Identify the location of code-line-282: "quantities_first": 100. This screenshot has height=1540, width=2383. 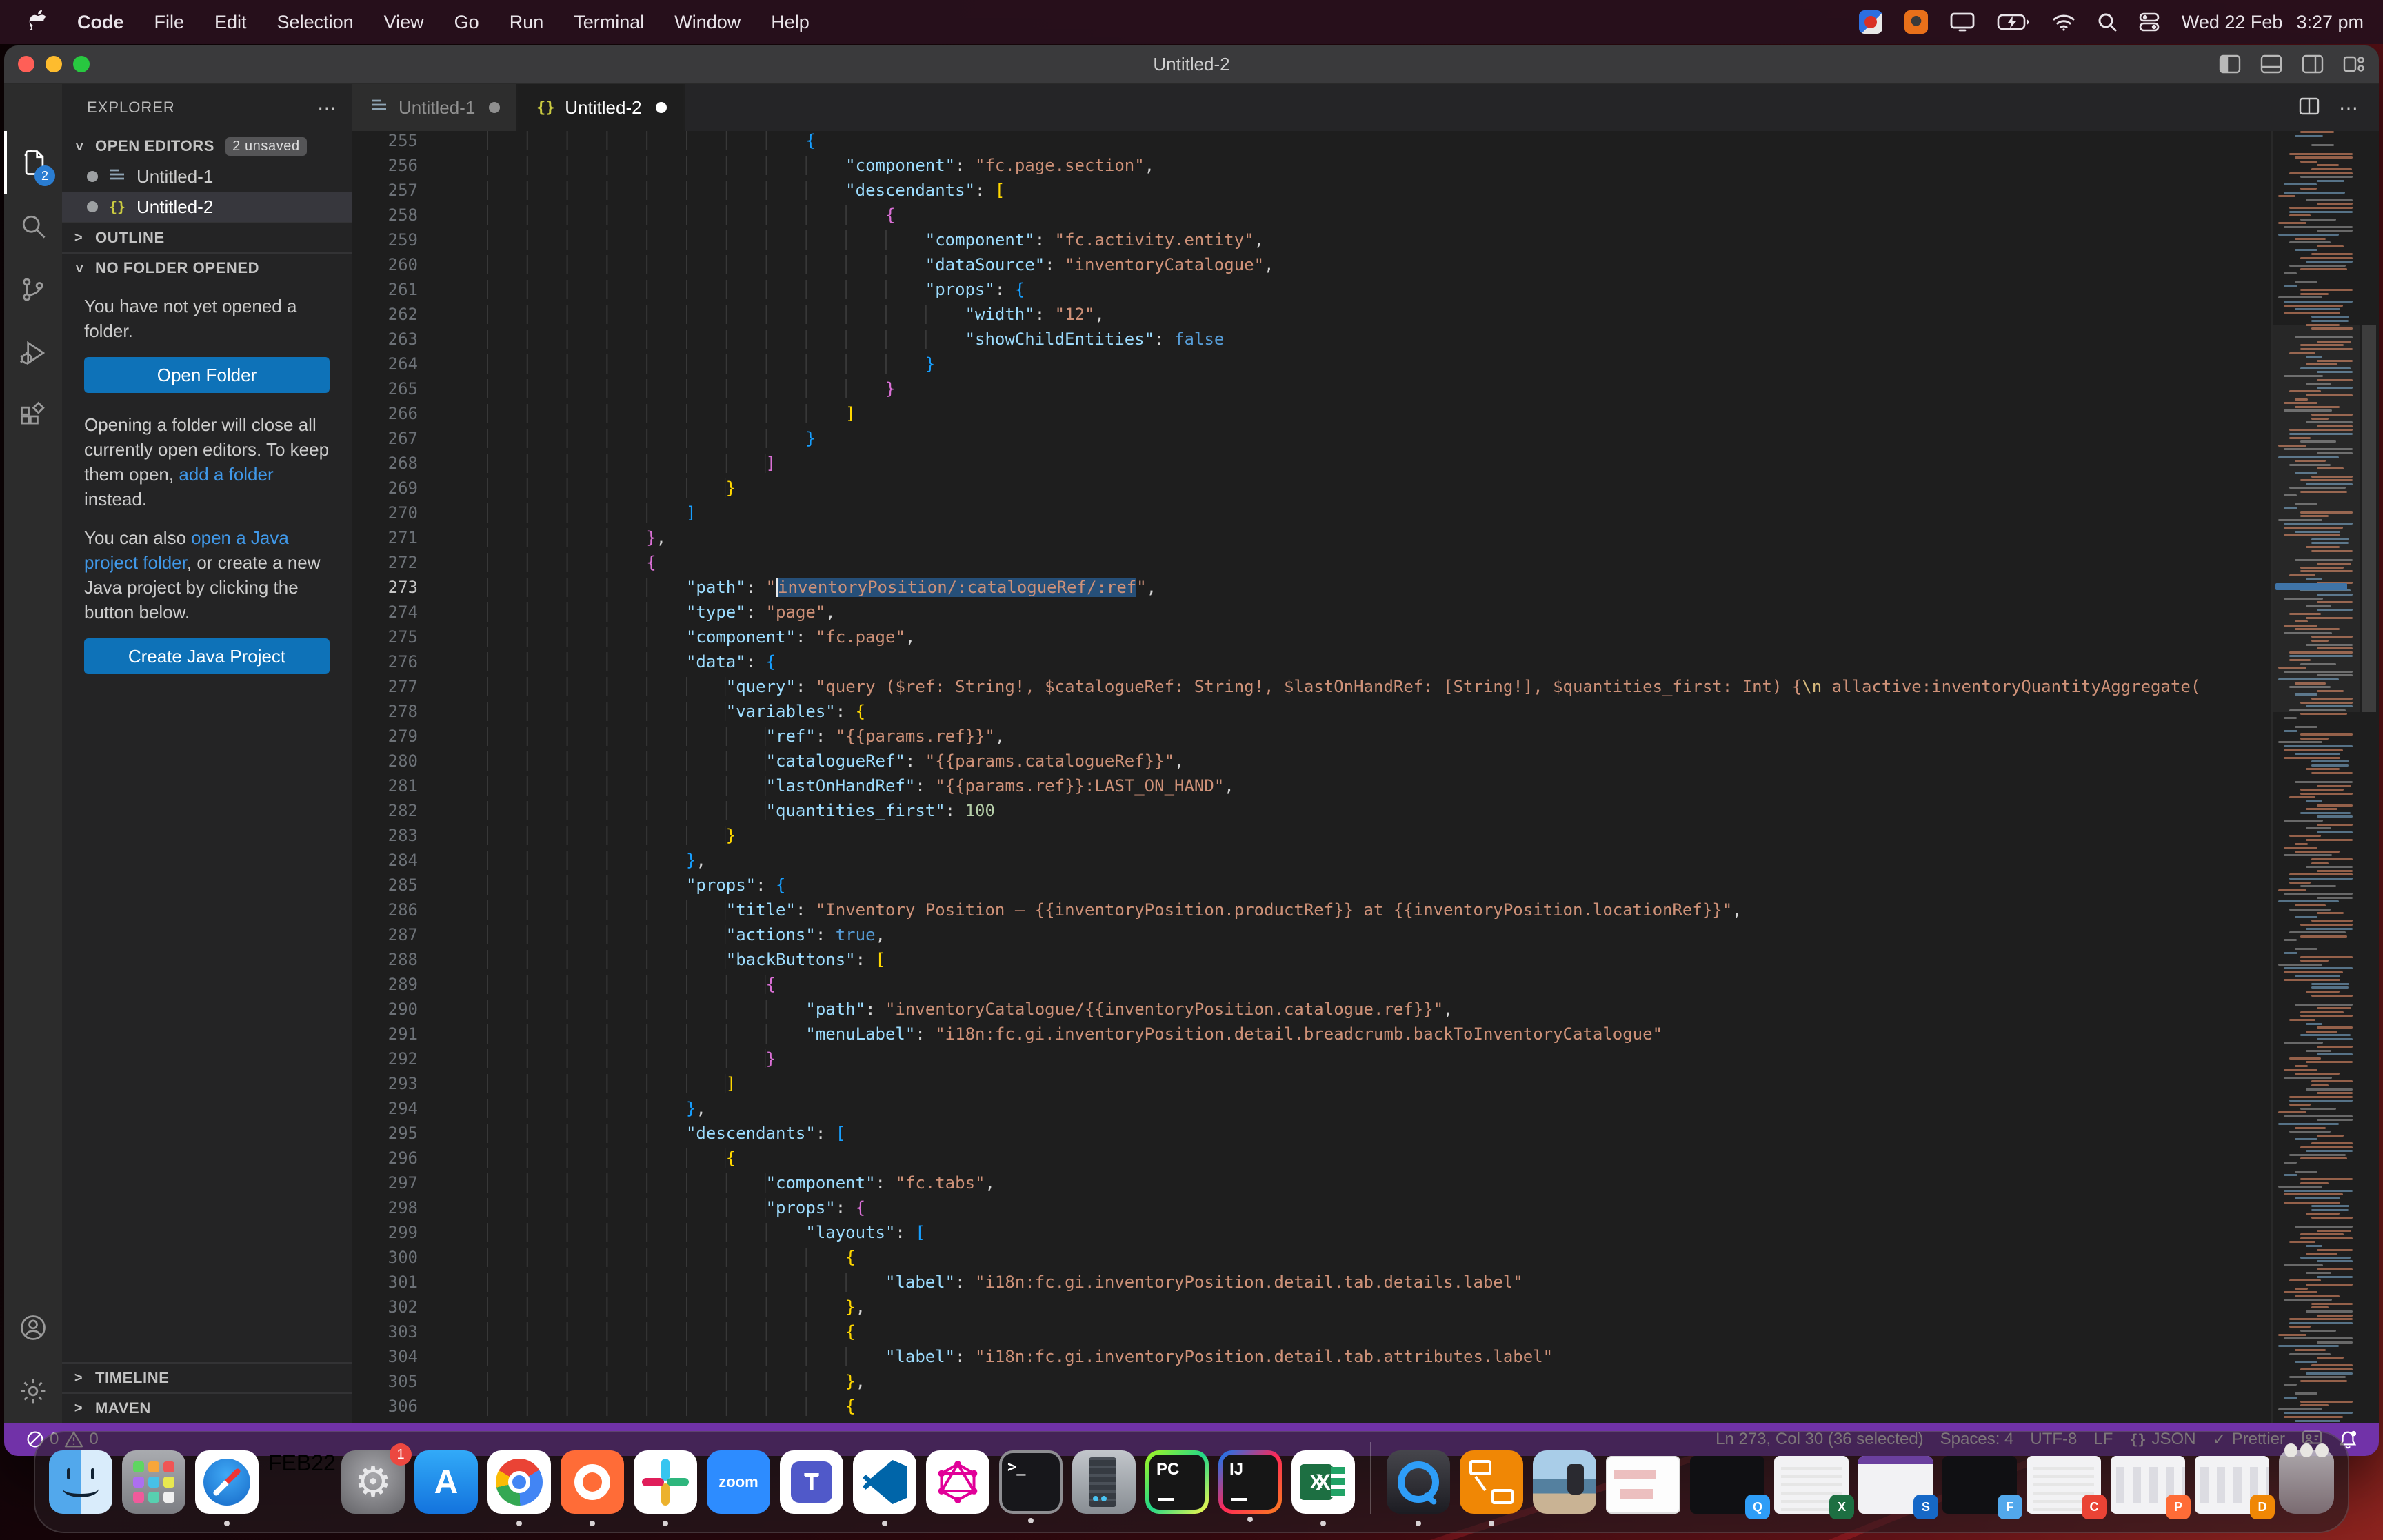
(1379, 814).